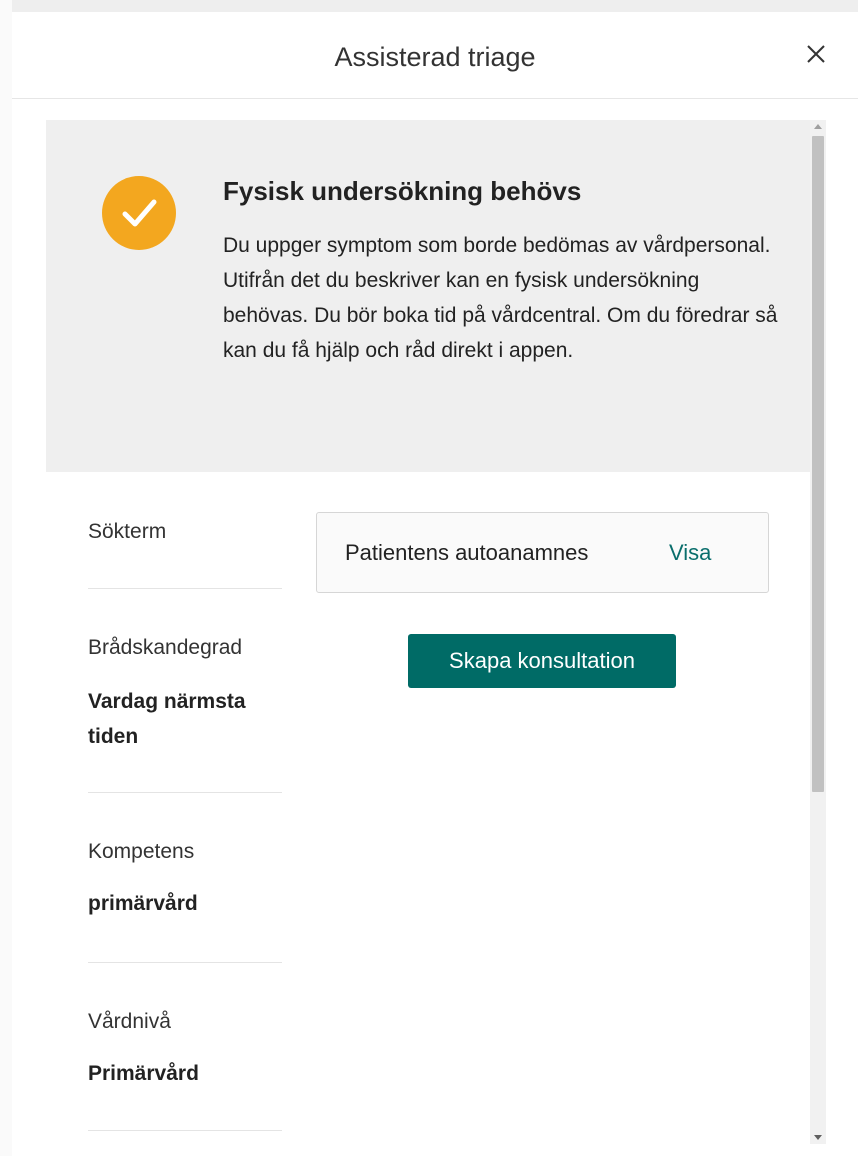 The height and width of the screenshot is (1156, 858). Describe the element at coordinates (139, 213) in the screenshot. I see `check-circle-icon` at that location.